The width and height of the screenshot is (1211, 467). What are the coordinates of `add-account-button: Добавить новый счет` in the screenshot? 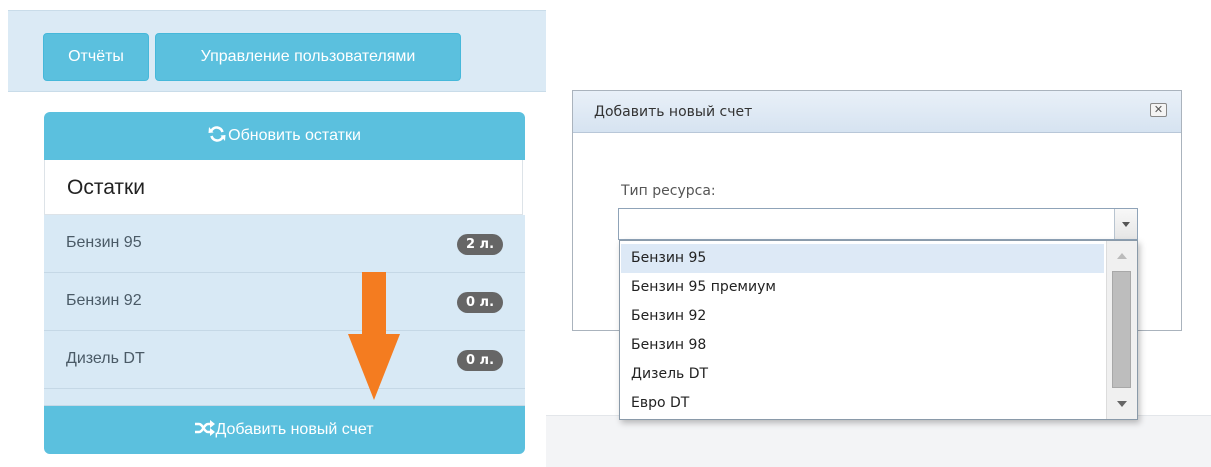 It's located at (284, 430).